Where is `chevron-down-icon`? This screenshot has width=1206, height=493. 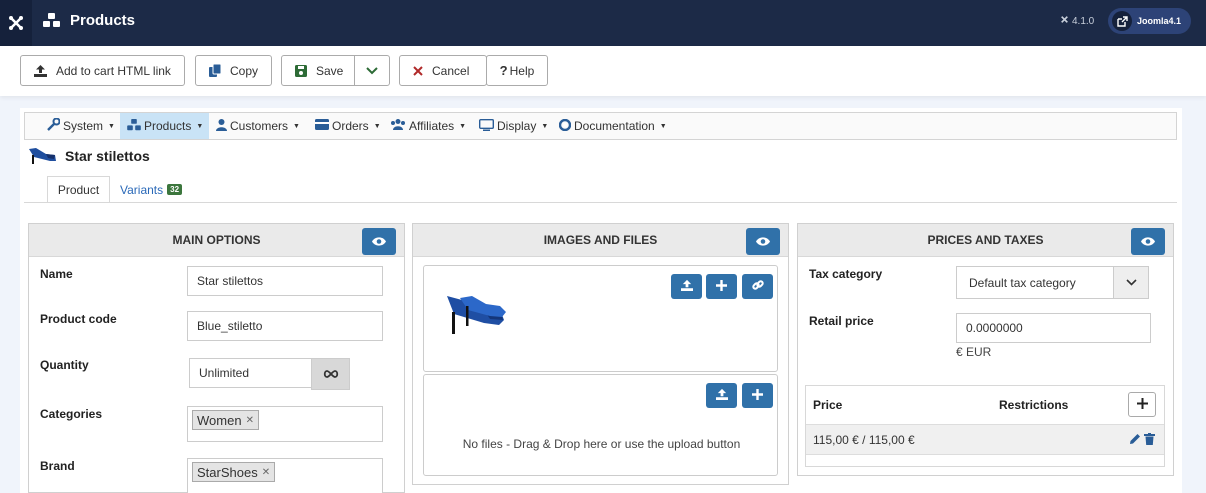
chevron-down-icon is located at coordinates (372, 71).